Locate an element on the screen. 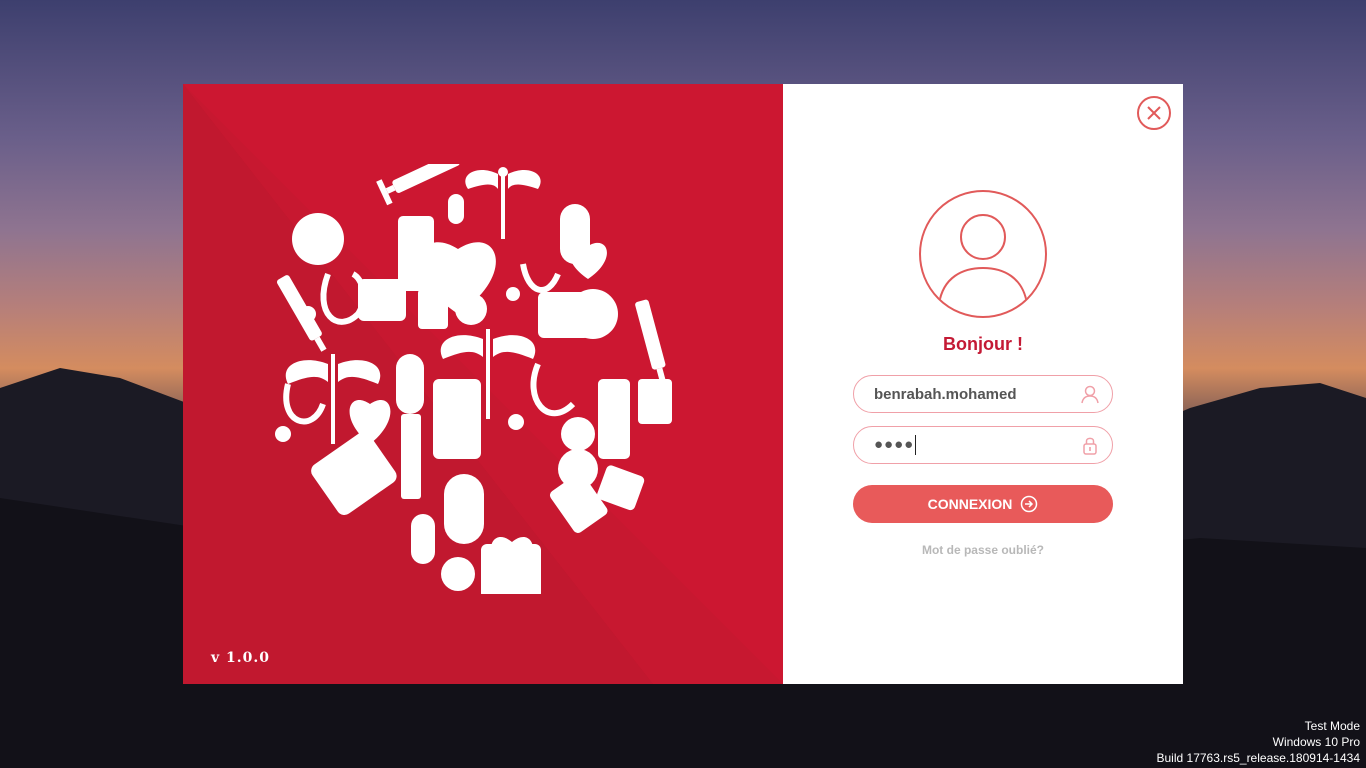 The width and height of the screenshot is (1366, 768). user-avatar is located at coordinates (983, 254).